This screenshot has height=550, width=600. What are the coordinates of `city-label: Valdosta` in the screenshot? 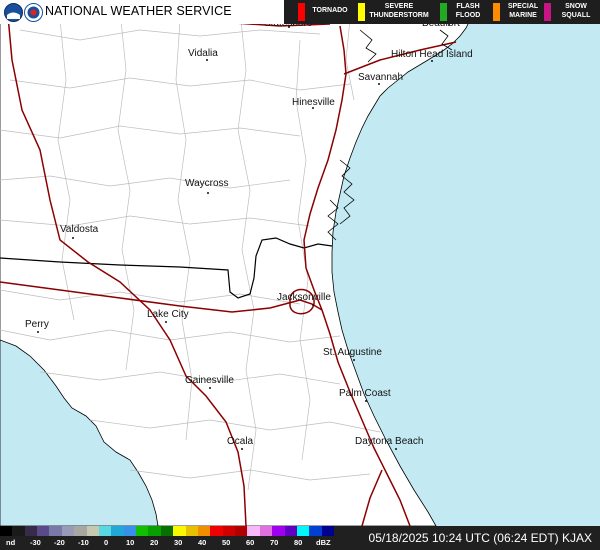 It's located at (79, 229).